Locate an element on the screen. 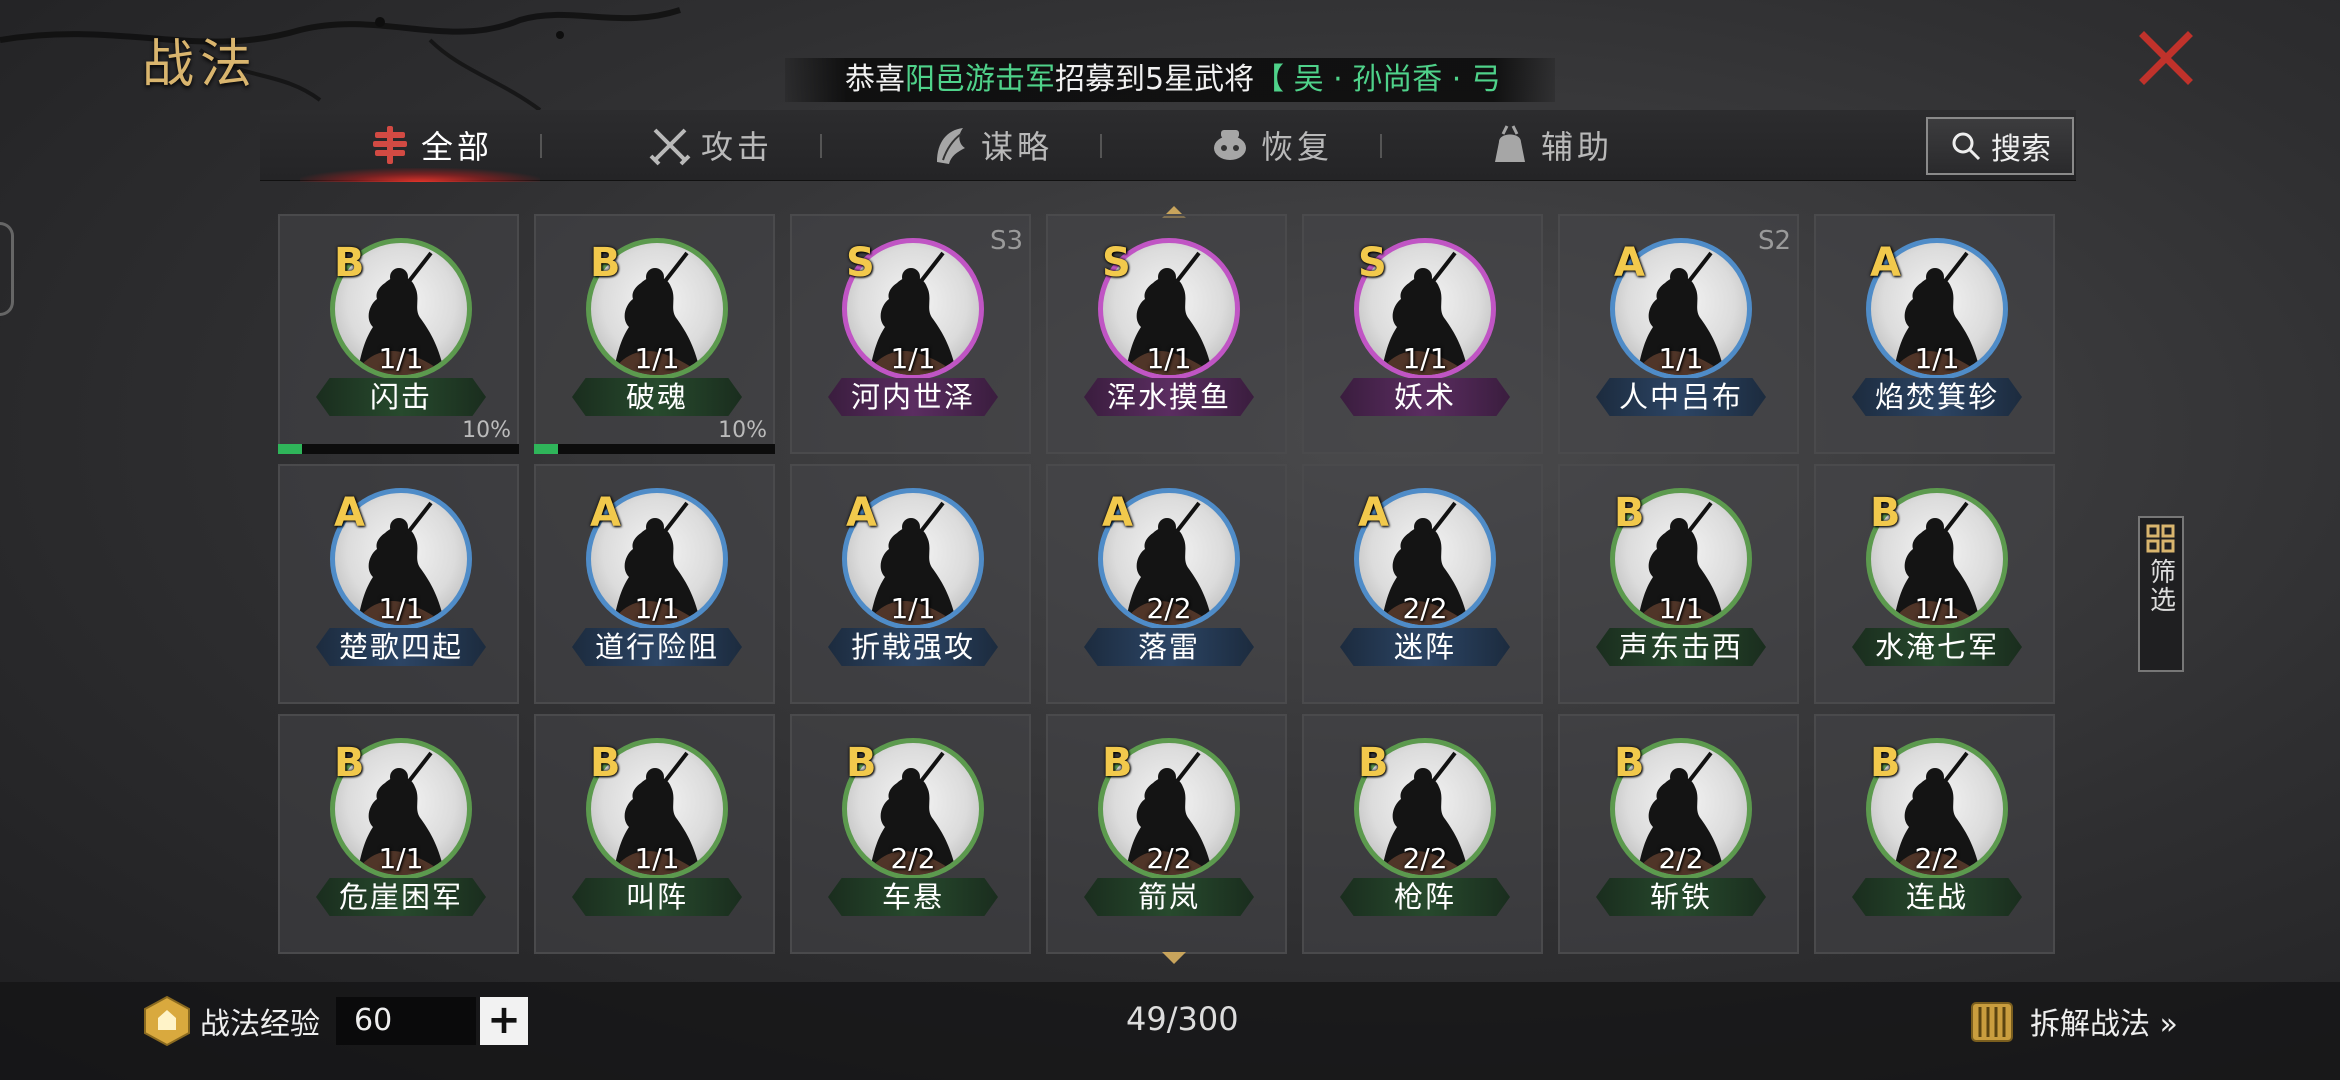 This screenshot has height=1080, width=2340. exp-badge-icon is located at coordinates (167, 1021).